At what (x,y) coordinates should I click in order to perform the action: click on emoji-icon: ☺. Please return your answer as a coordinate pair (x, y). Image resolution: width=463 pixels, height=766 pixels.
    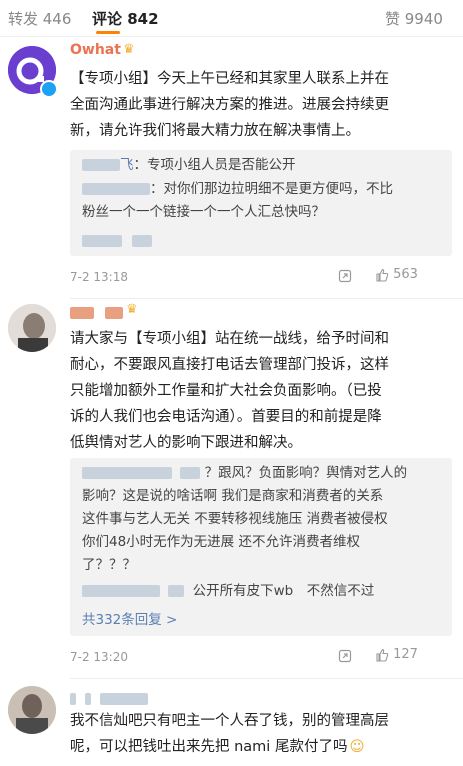
    Looking at the image, I should click on (357, 747).